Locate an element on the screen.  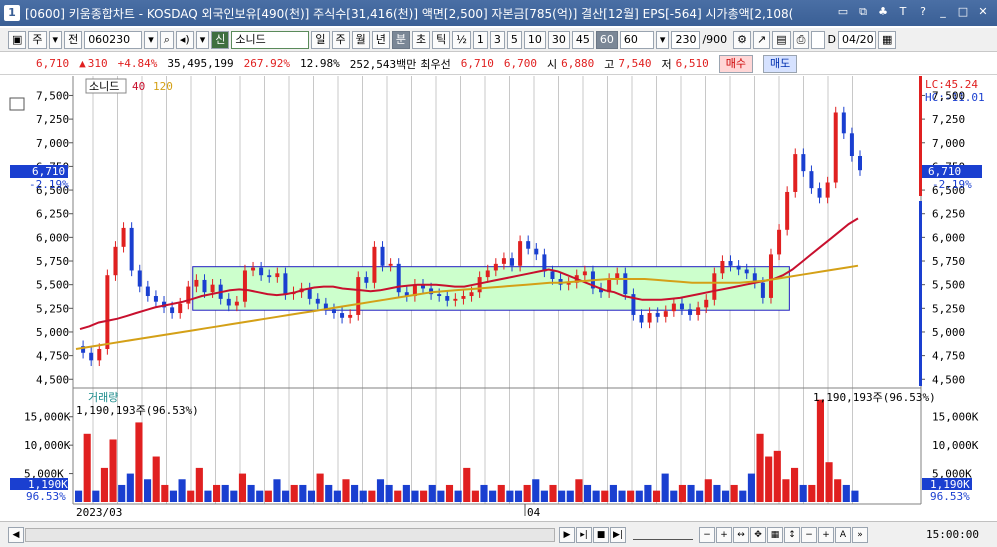
save-icon: ▤ is located at coordinates (781, 39).